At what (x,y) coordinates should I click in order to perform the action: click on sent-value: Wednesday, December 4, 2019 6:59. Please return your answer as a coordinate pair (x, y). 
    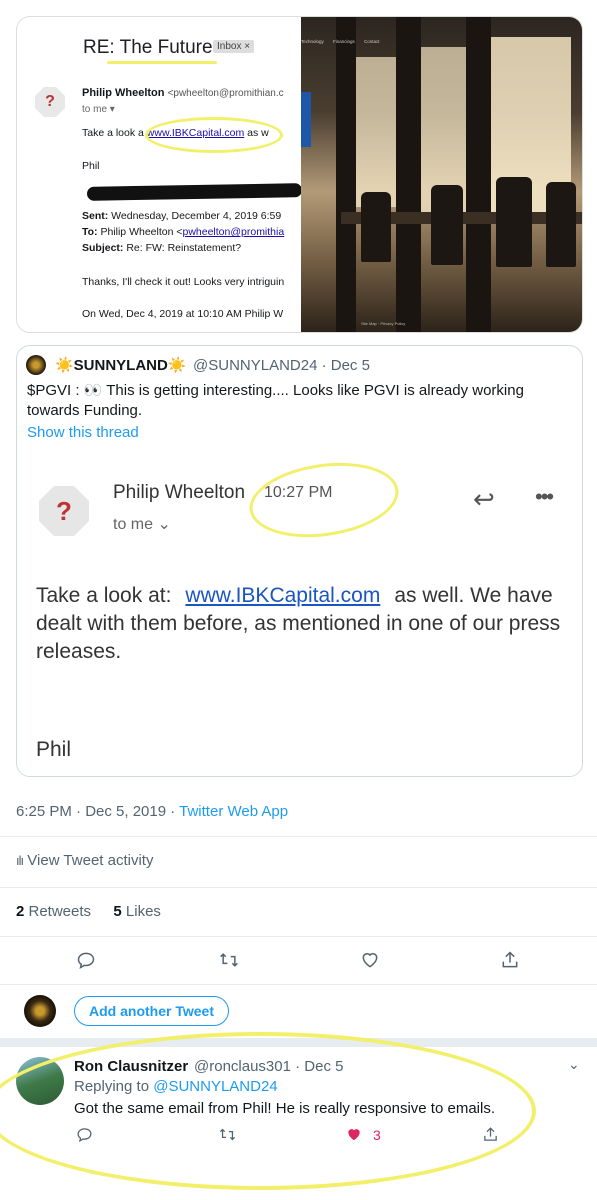
    Looking at the image, I should click on (196, 216).